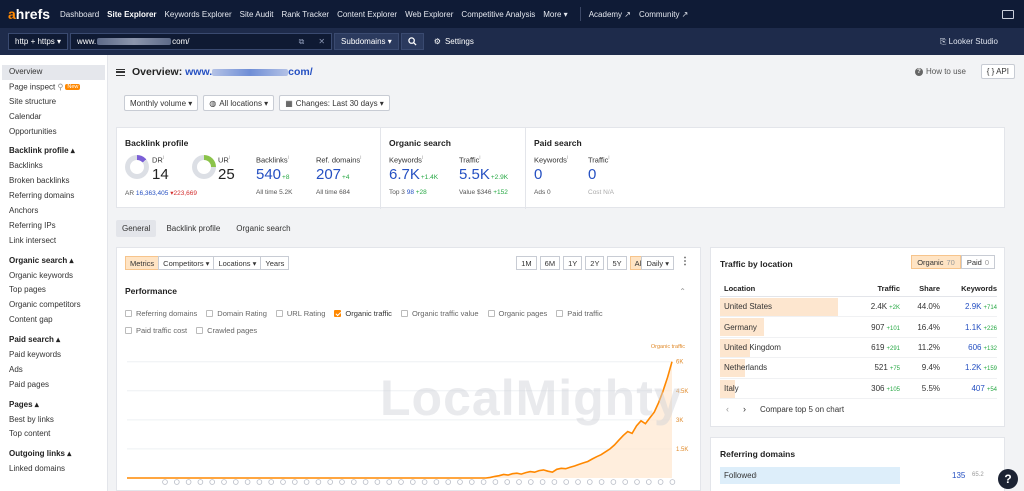 The image size is (1024, 491). I want to click on sidebar-item-broken-backlinks: Broken backlinks, so click(53, 181).